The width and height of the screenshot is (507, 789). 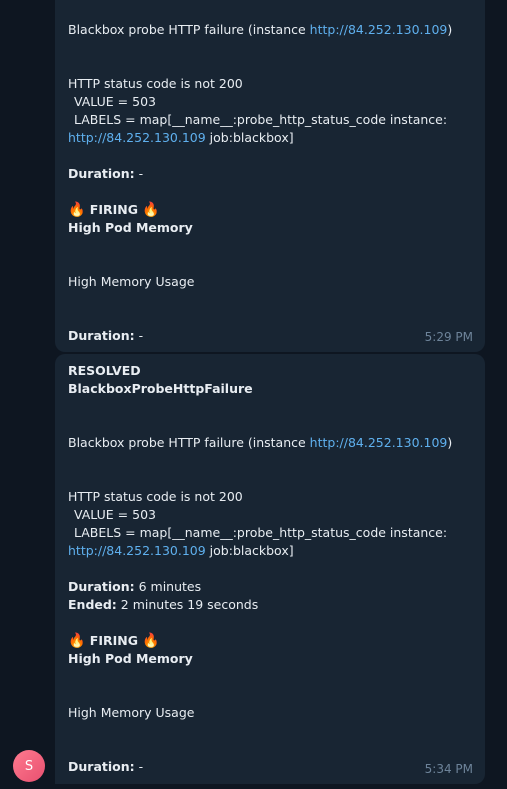 I want to click on avatar: S, so click(x=29, y=766).